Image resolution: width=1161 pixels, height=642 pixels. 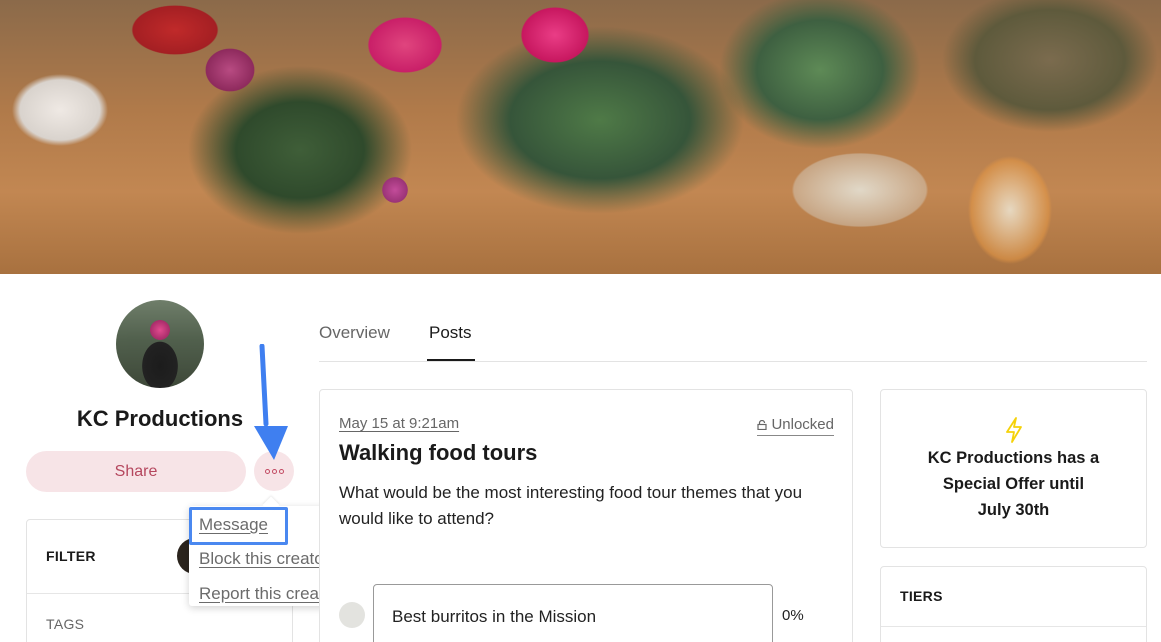 I want to click on poll-option-label: Best burritos in the Mission, so click(x=494, y=616).